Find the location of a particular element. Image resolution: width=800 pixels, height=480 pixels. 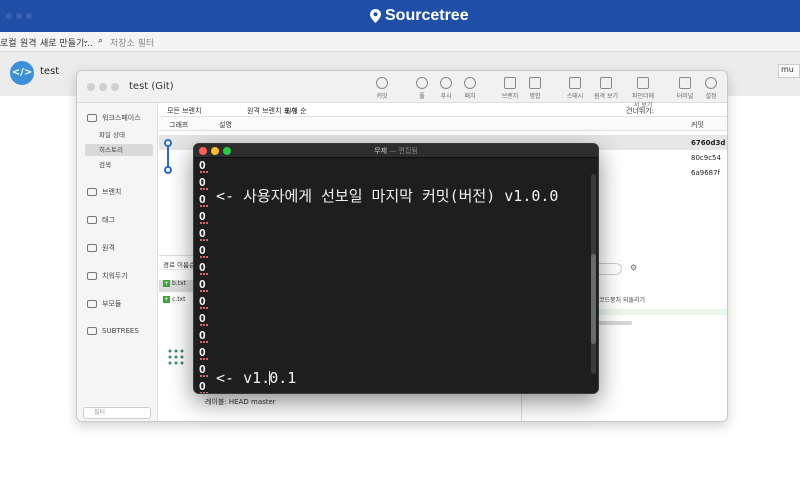

branch-button: 브랜치 is located at coordinates (510, 88).